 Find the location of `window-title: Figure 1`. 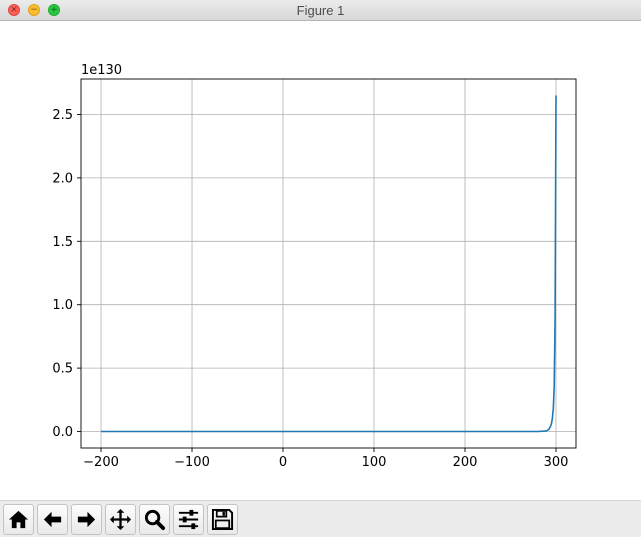

window-title: Figure 1 is located at coordinates (320, 10).